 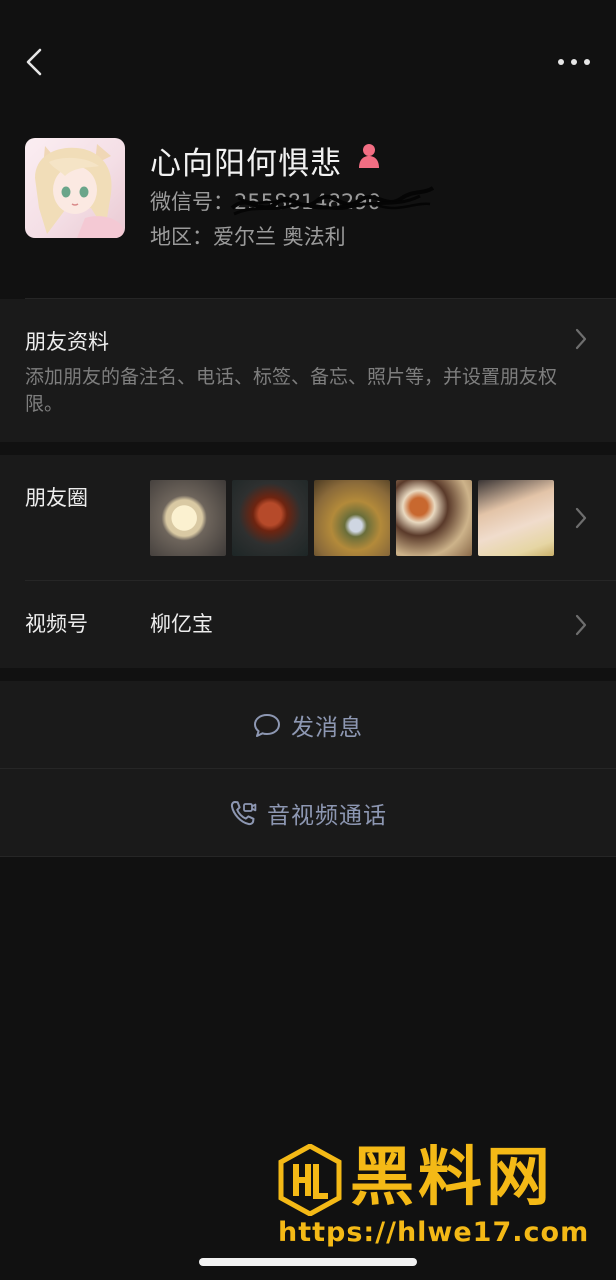 What do you see at coordinates (56, 498) in the screenshot?
I see `moments-label: 朋友圈` at bounding box center [56, 498].